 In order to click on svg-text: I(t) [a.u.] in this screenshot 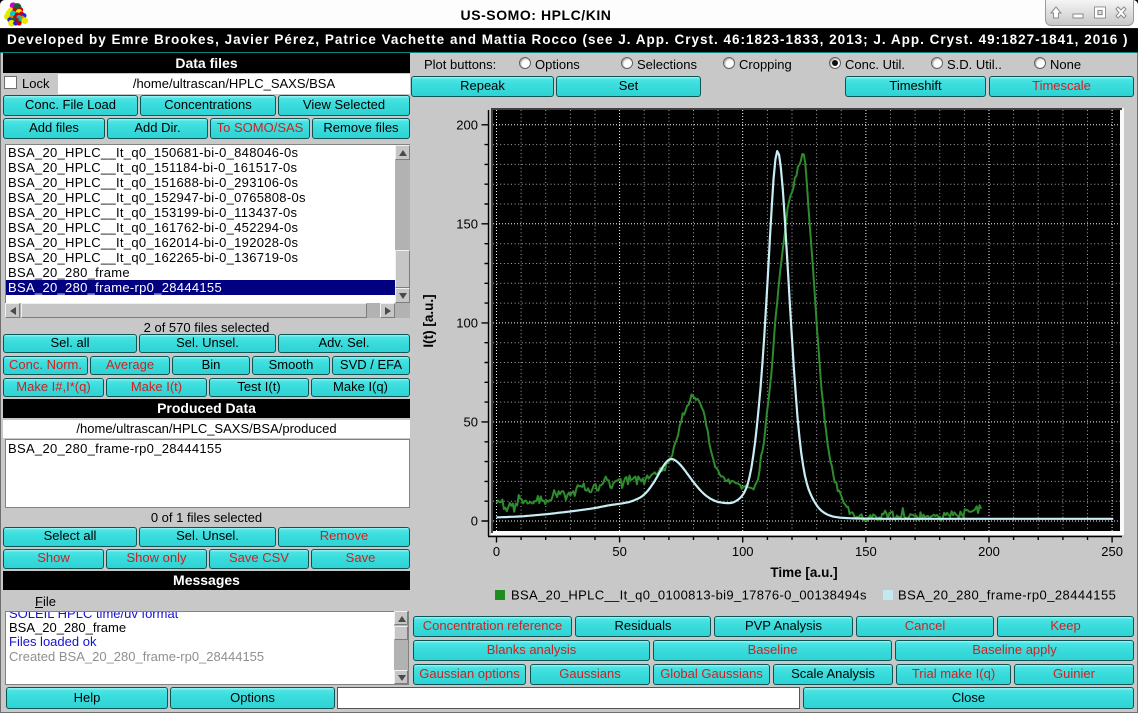, I will do `click(428, 320)`.